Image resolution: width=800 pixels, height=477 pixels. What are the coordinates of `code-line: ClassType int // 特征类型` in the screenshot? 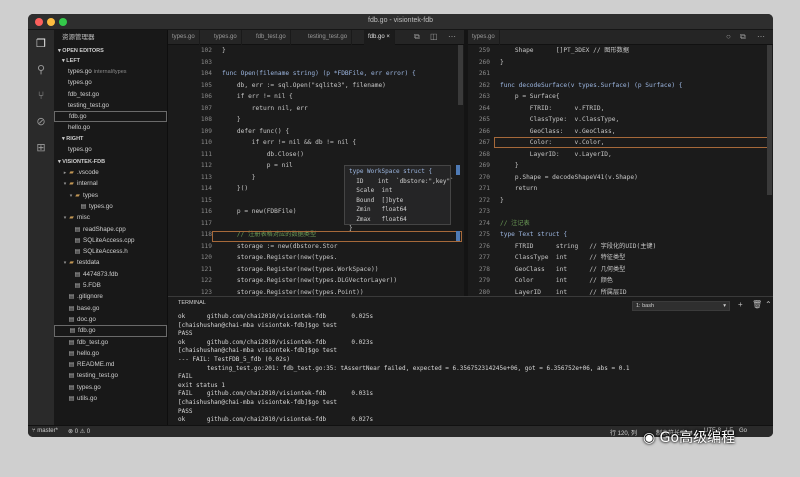 It's located at (591, 258).